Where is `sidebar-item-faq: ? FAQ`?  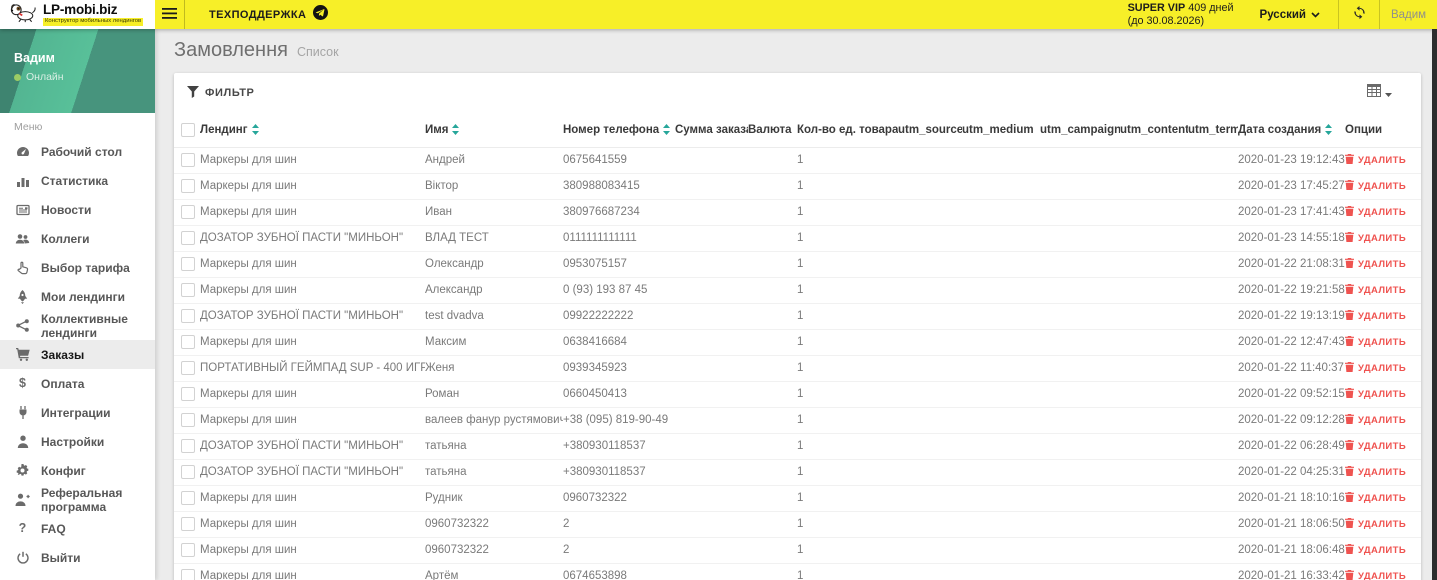
sidebar-item-faq: ? FAQ is located at coordinates (77, 528).